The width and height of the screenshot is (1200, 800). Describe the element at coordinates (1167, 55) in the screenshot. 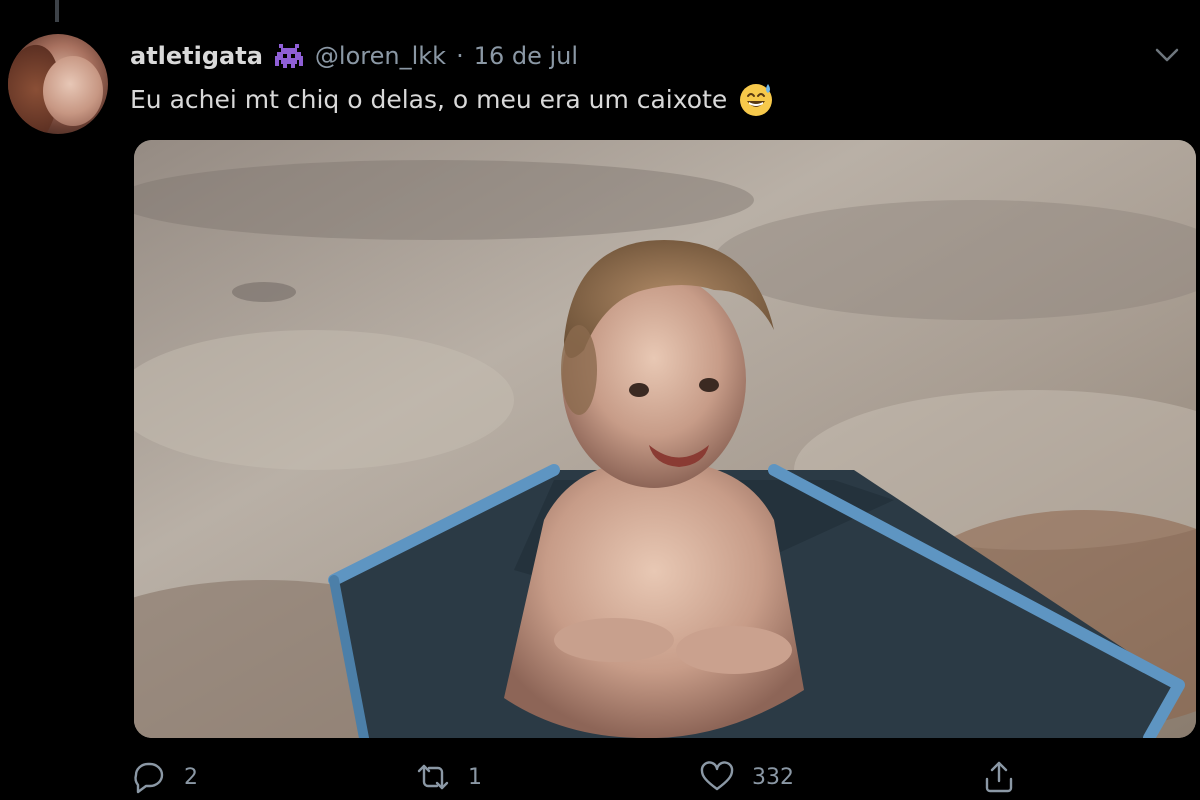

I see `chevron-down-icon` at that location.